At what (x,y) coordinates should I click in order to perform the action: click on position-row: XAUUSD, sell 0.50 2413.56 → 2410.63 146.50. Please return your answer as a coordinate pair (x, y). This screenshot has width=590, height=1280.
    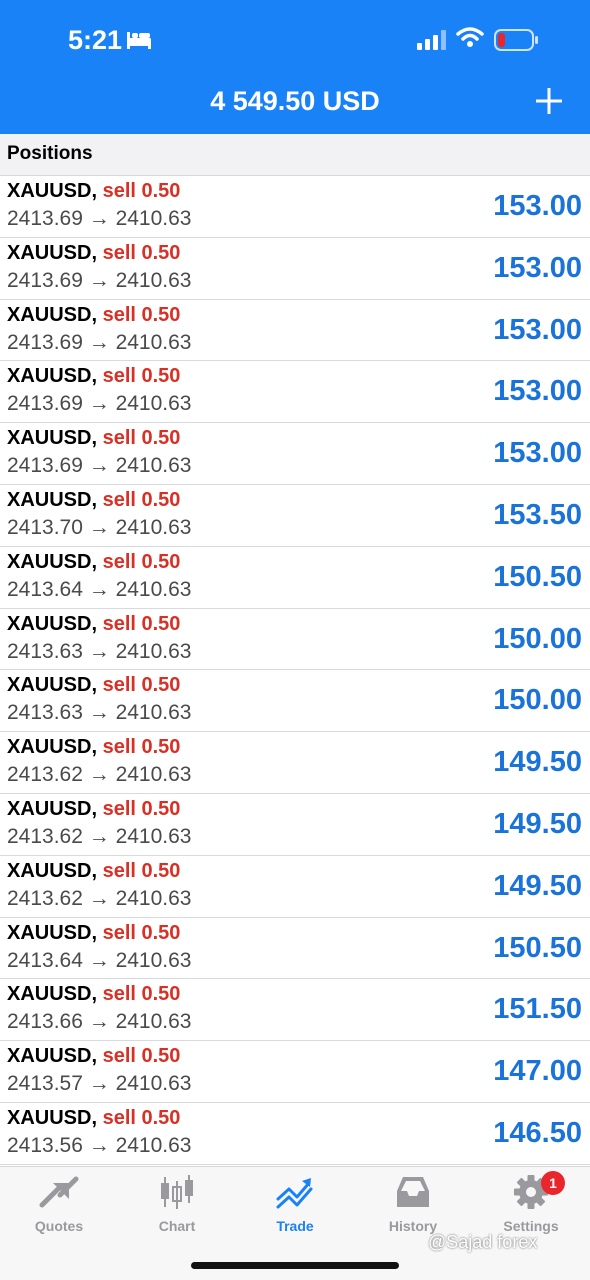
    Looking at the image, I should click on (295, 1134).